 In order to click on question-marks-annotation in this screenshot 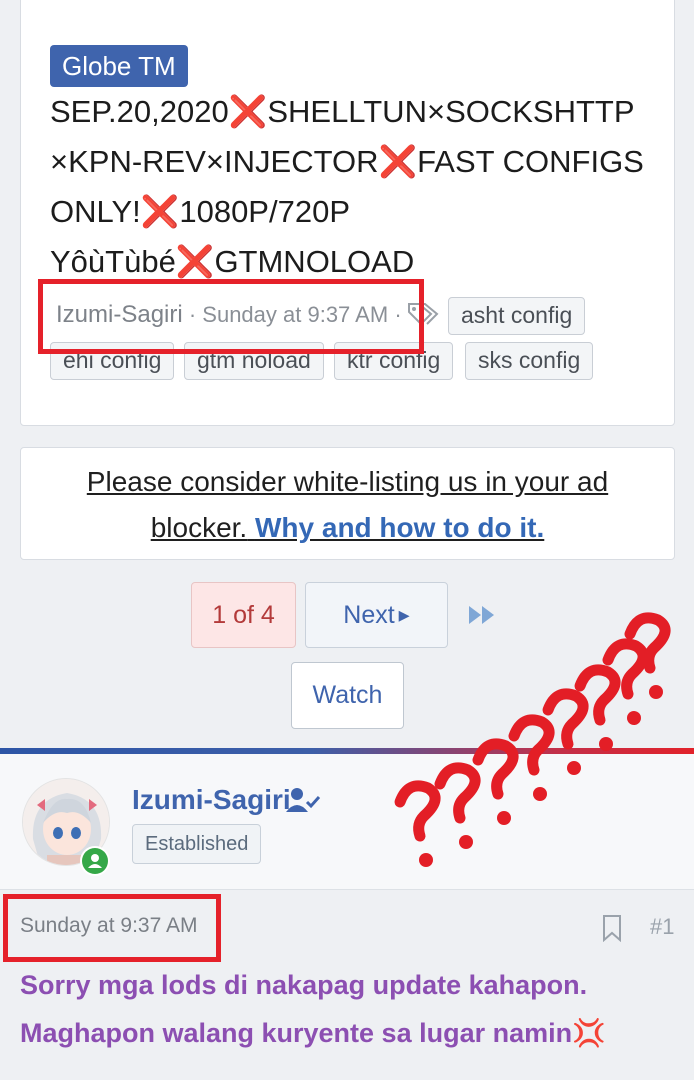, I will do `click(532, 739)`.